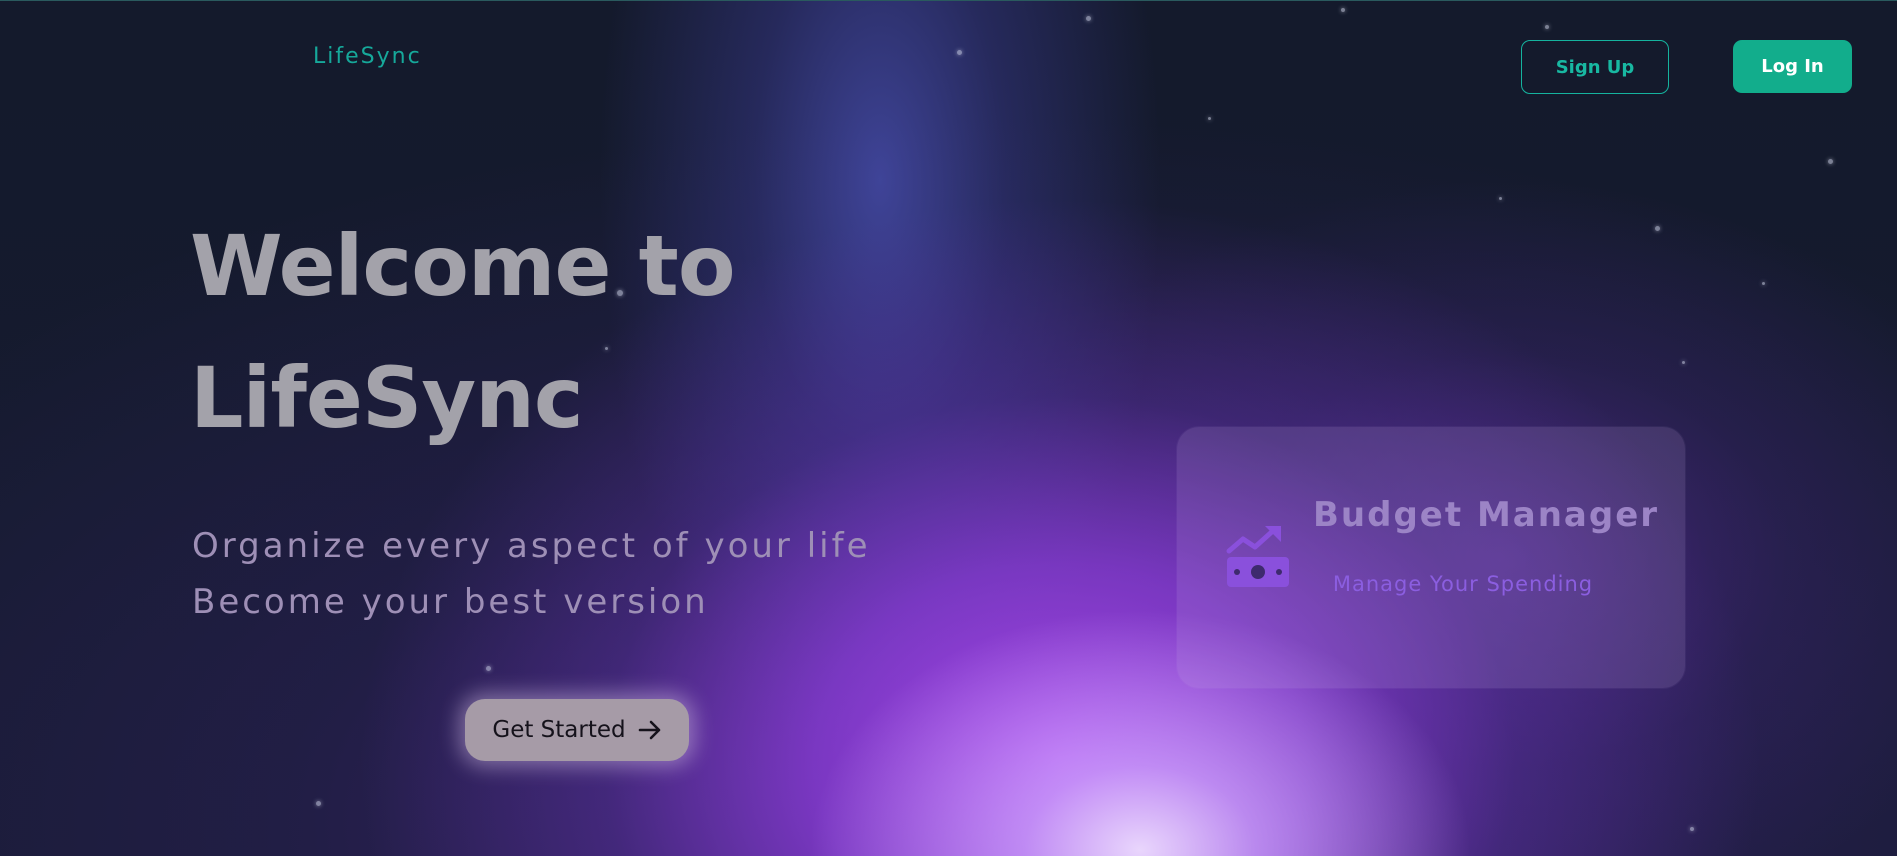 Image resolution: width=1897 pixels, height=856 pixels. I want to click on top-border, so click(948, 0).